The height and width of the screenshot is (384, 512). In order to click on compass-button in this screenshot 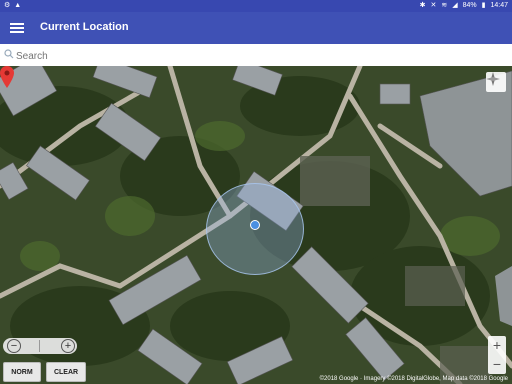, I will do `click(496, 82)`.